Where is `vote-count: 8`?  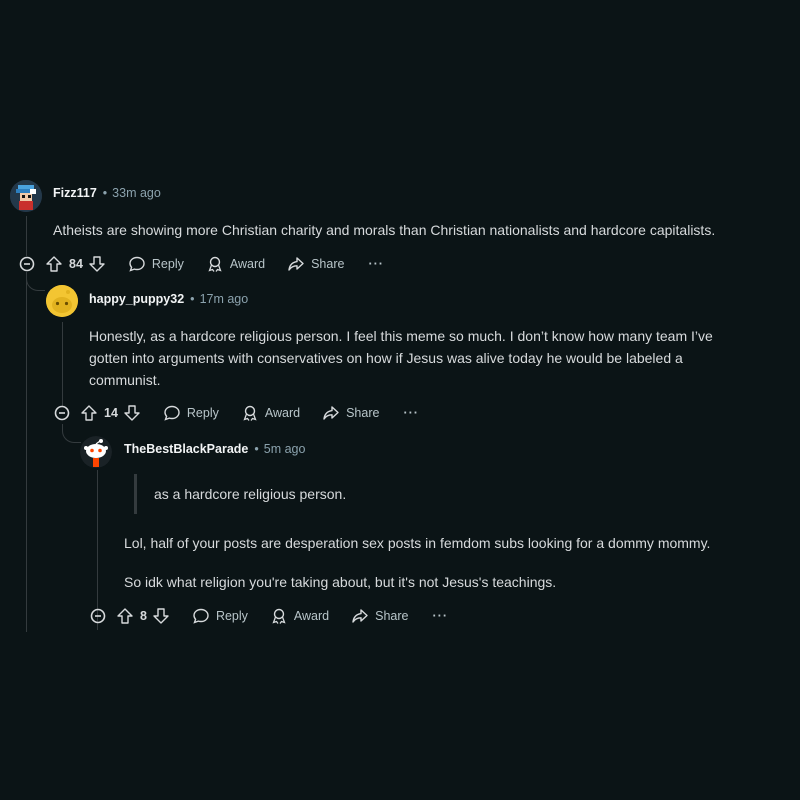
vote-count: 8 is located at coordinates (143, 616).